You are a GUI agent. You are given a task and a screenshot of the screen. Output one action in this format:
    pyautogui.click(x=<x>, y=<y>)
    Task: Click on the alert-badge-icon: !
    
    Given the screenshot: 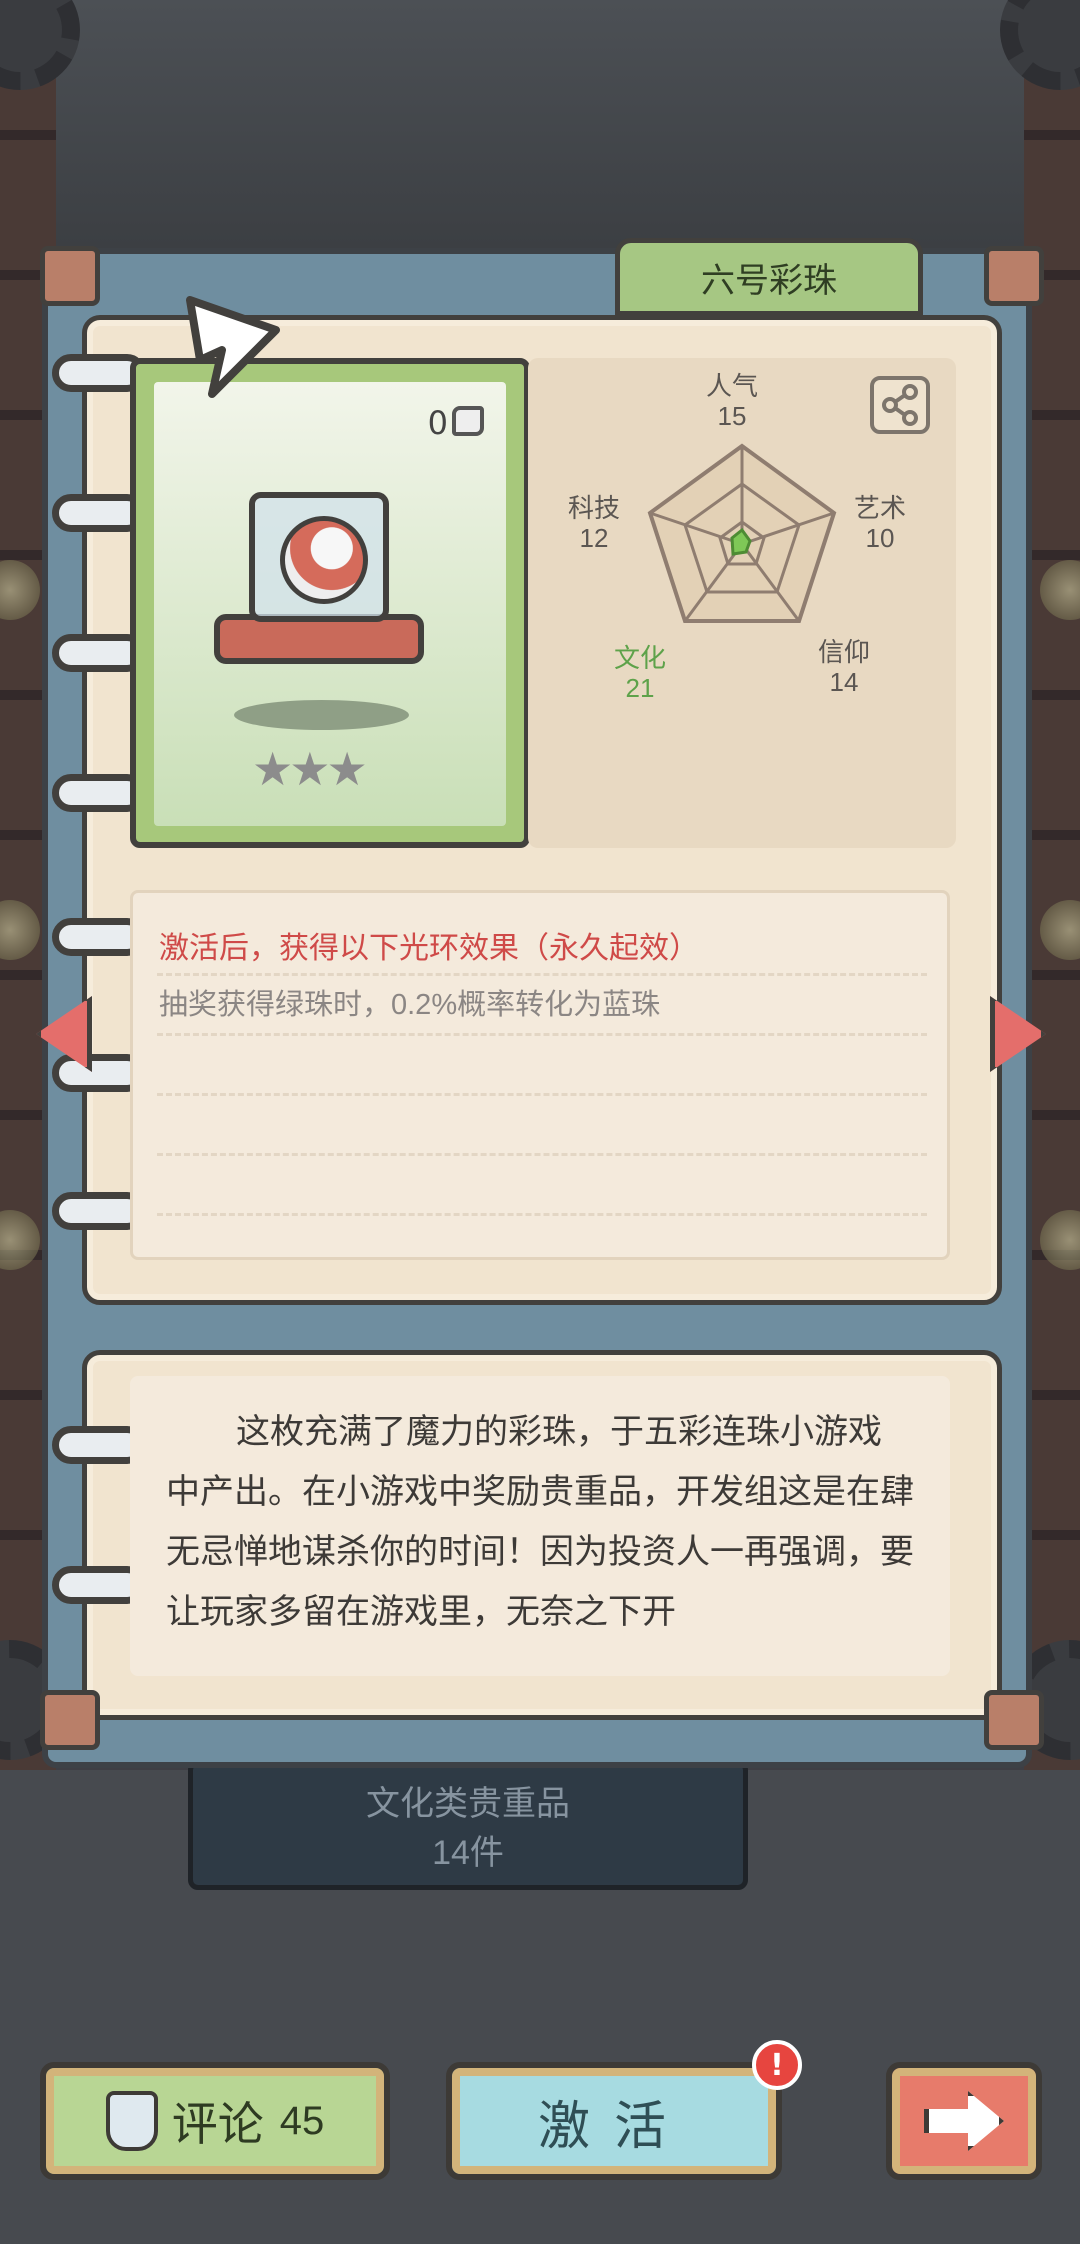 What is the action you would take?
    pyautogui.click(x=777, y=2065)
    